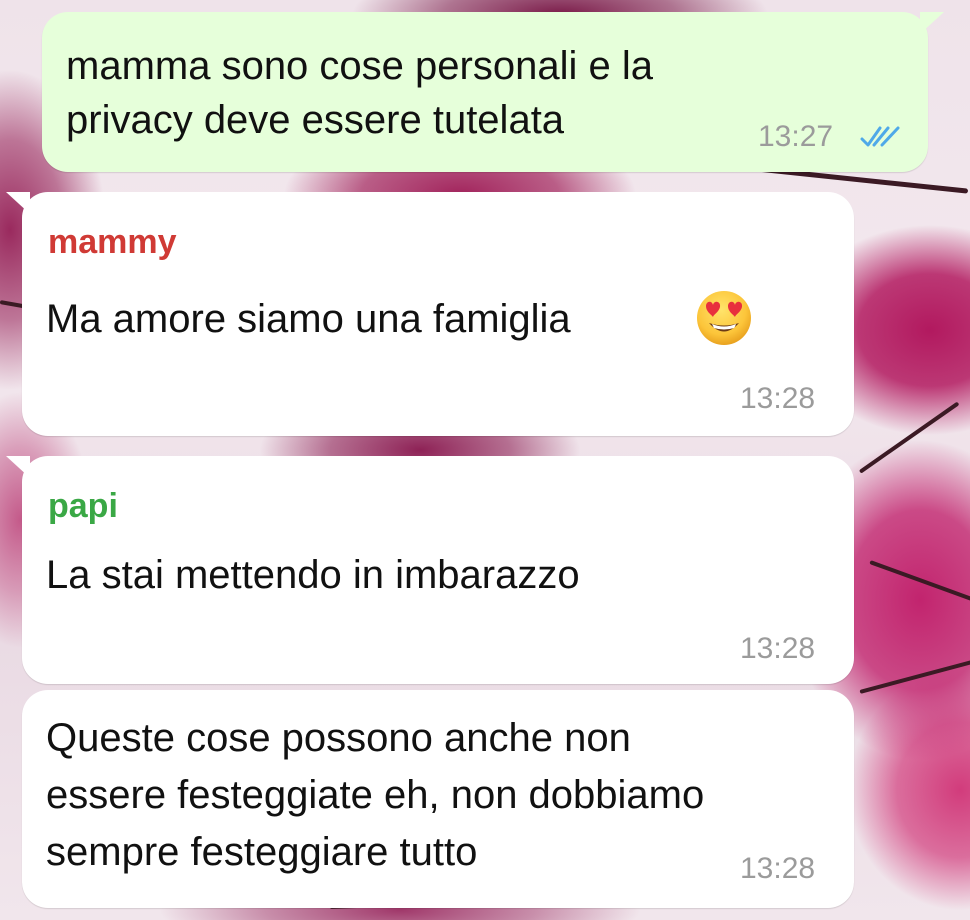  Describe the element at coordinates (338, 738) in the screenshot. I see `message-text-line: Queste cose possono anche non` at that location.